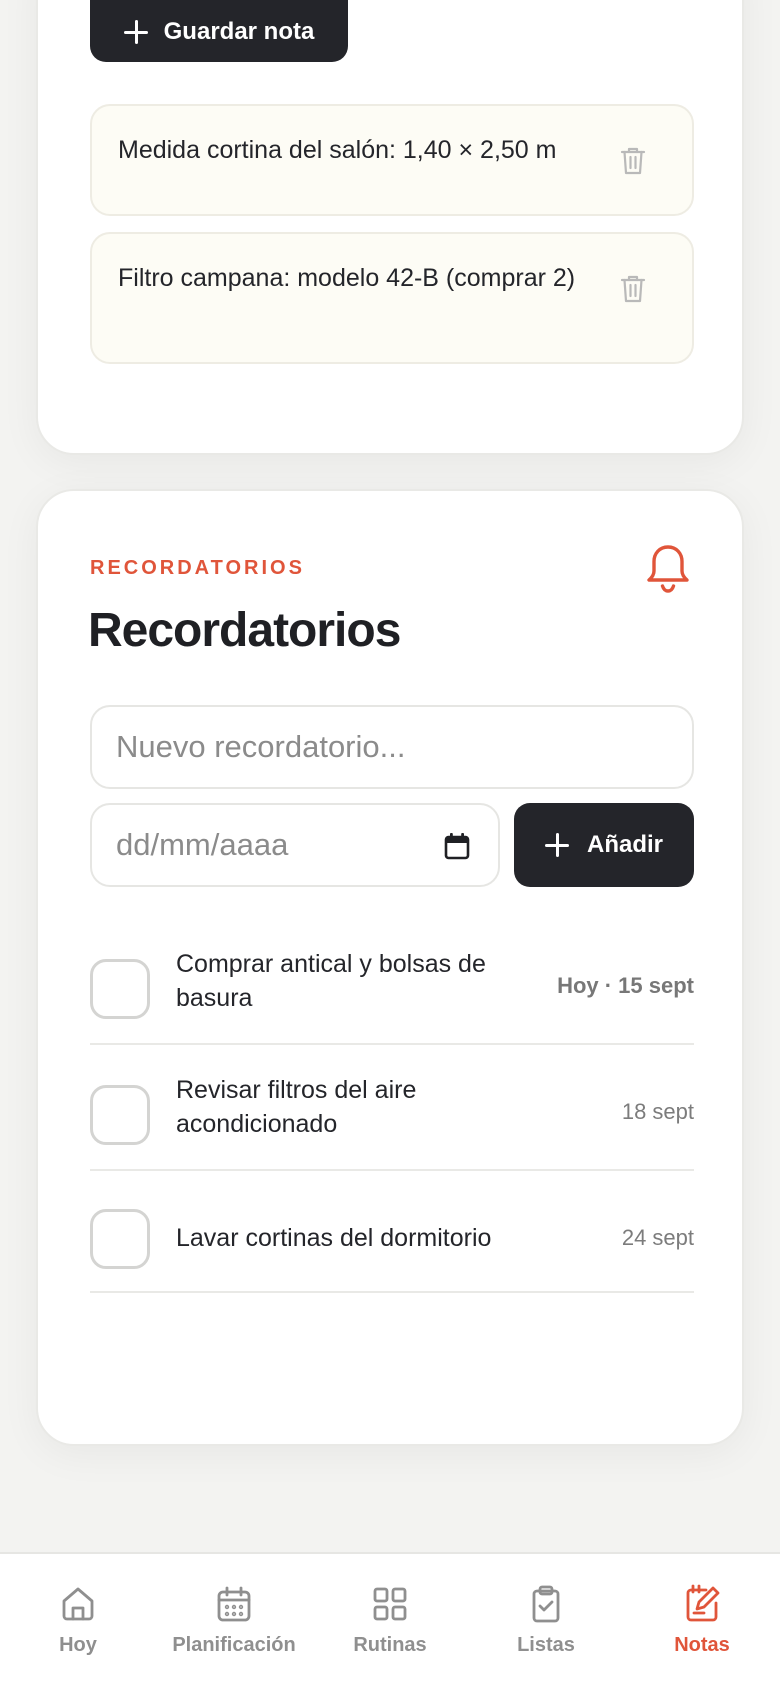 The width and height of the screenshot is (780, 1688). Describe the element at coordinates (668, 569) in the screenshot. I see `bell-icon` at that location.